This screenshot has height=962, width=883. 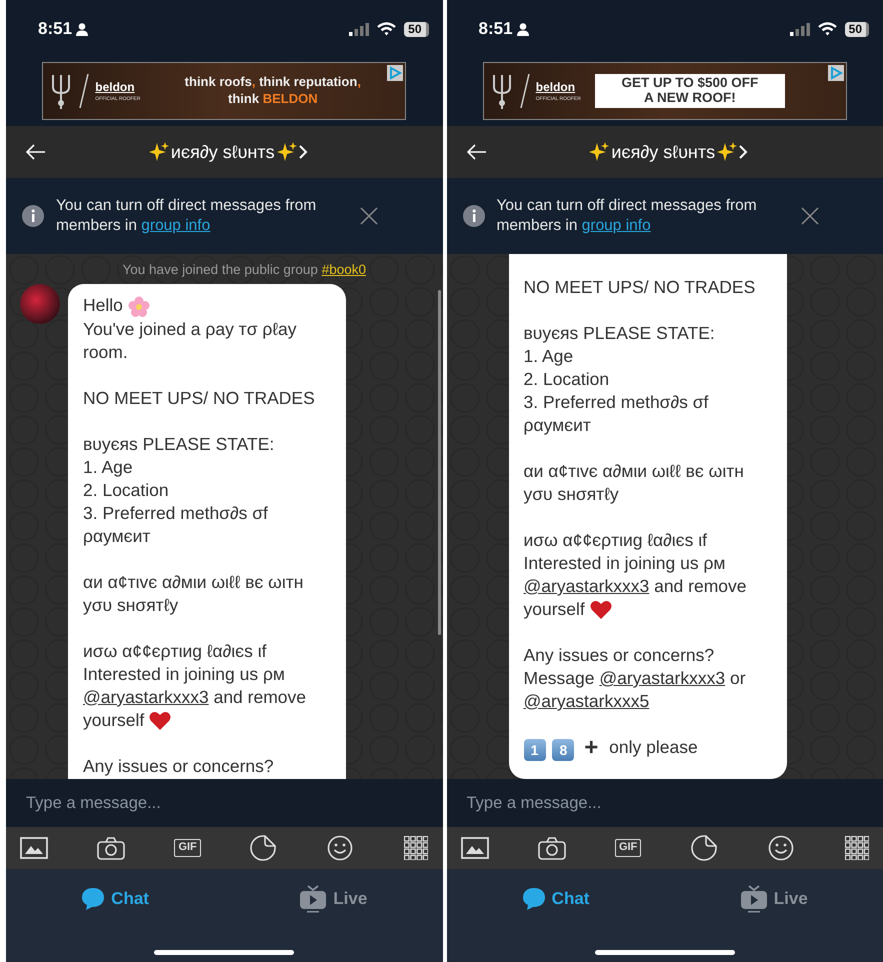 What do you see at coordinates (439, 462) in the screenshot?
I see `scrollbar` at bounding box center [439, 462].